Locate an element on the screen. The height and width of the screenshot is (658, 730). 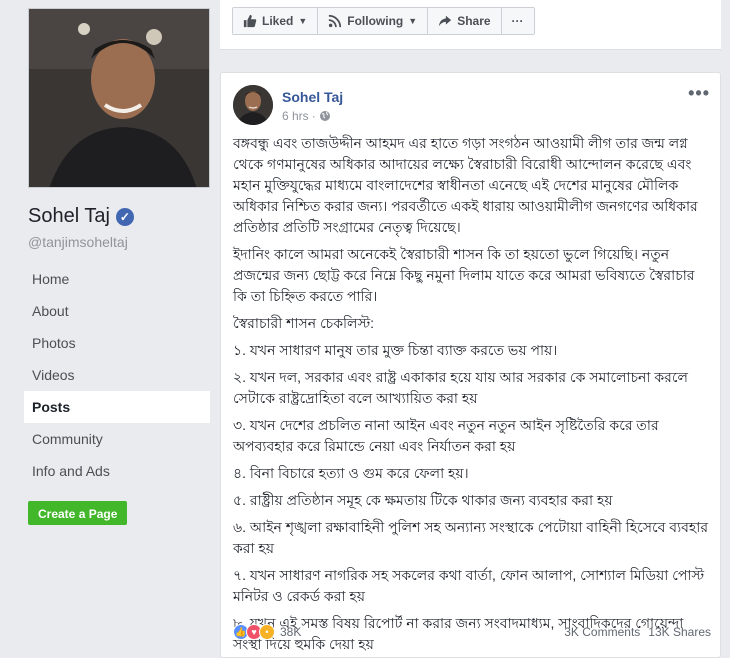
page-action-bar: Liked ▼ Following ▼ Share ··· is located at coordinates (470, 25).